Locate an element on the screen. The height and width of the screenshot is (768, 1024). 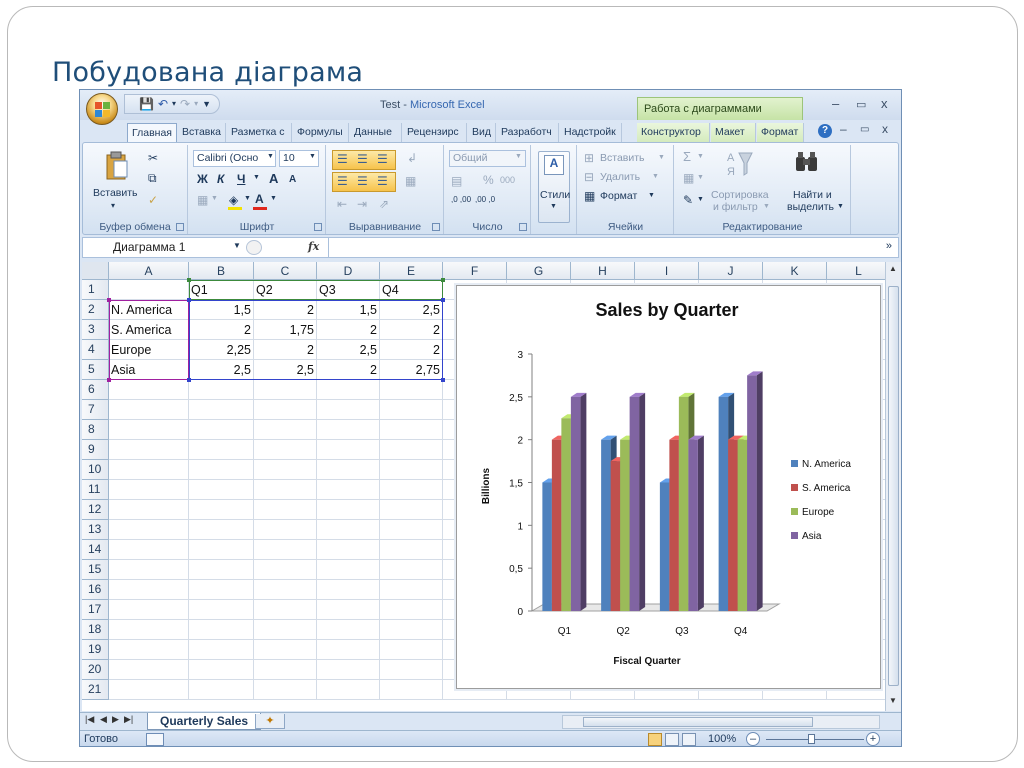
increase-decimal-button: ,0 ,00 is located at coordinates (462, 199).